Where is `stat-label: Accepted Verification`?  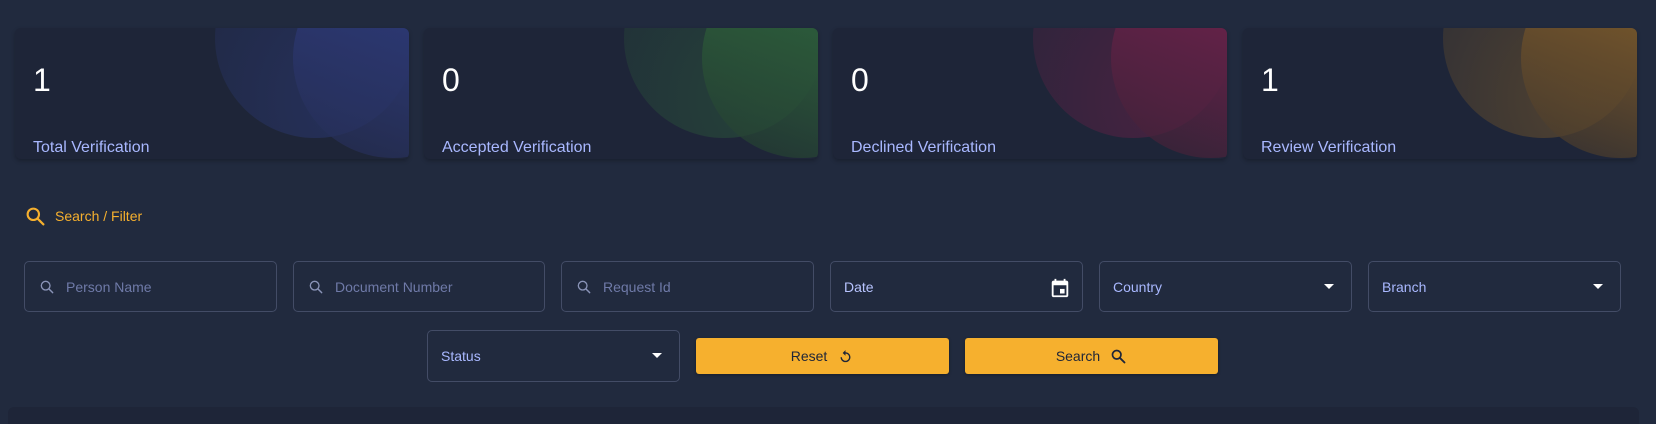 stat-label: Accepted Verification is located at coordinates (517, 147).